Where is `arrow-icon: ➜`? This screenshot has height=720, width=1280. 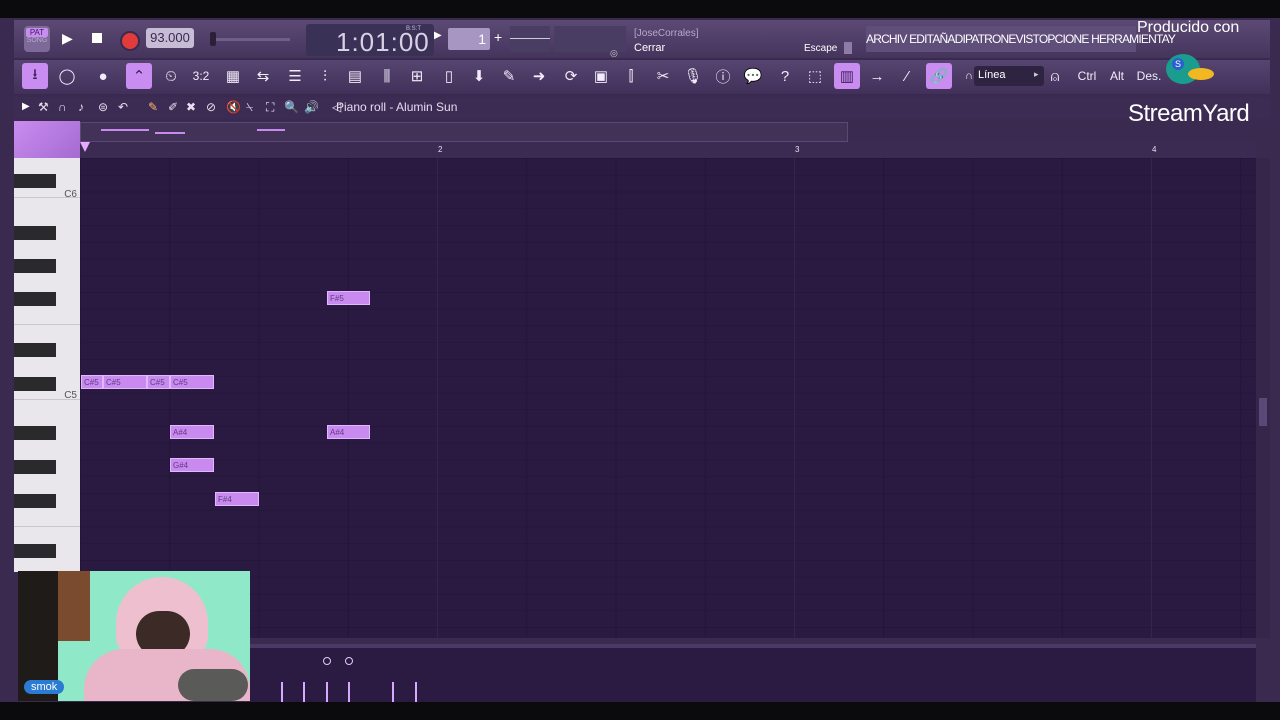 arrow-icon: ➜ is located at coordinates (539, 76).